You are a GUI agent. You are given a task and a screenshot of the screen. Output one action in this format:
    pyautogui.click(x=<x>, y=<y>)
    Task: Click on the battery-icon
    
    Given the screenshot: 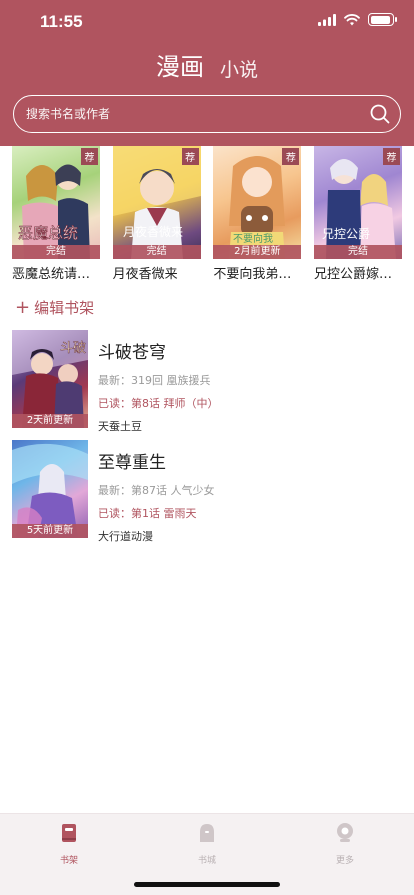 What is the action you would take?
    pyautogui.click(x=382, y=19)
    